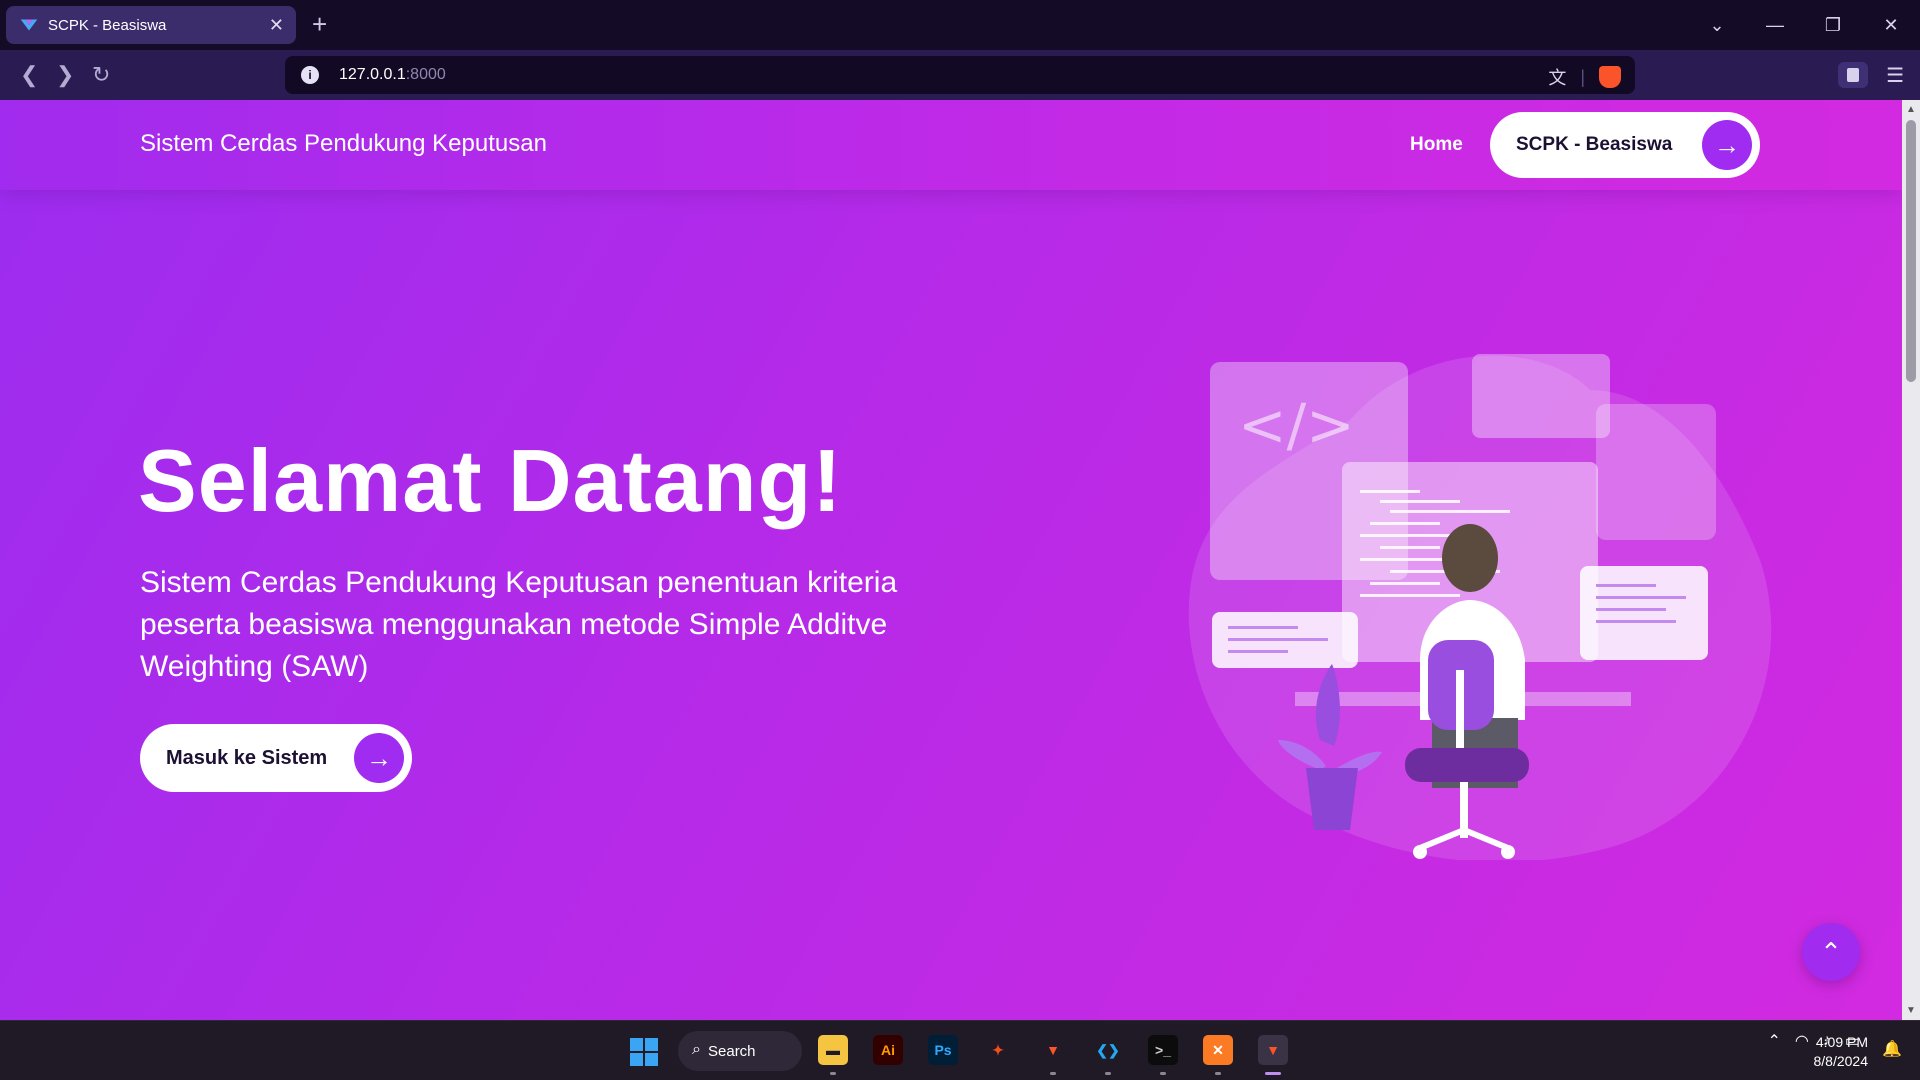 This screenshot has height=1080, width=1920. What do you see at coordinates (696, 1049) in the screenshot?
I see `search-icon: ⌕` at bounding box center [696, 1049].